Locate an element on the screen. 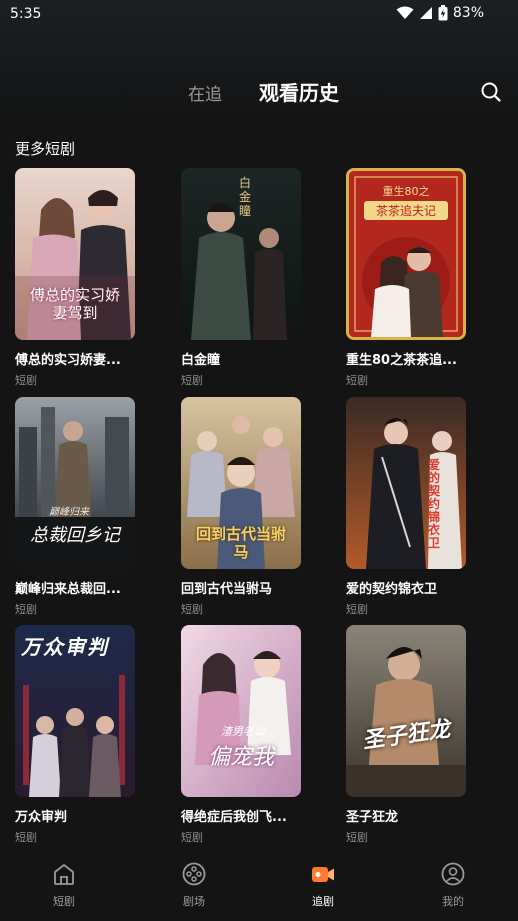 This screenshot has height=921, width=518. nav-item-short-drama: 短剧 is located at coordinates (64, 885).